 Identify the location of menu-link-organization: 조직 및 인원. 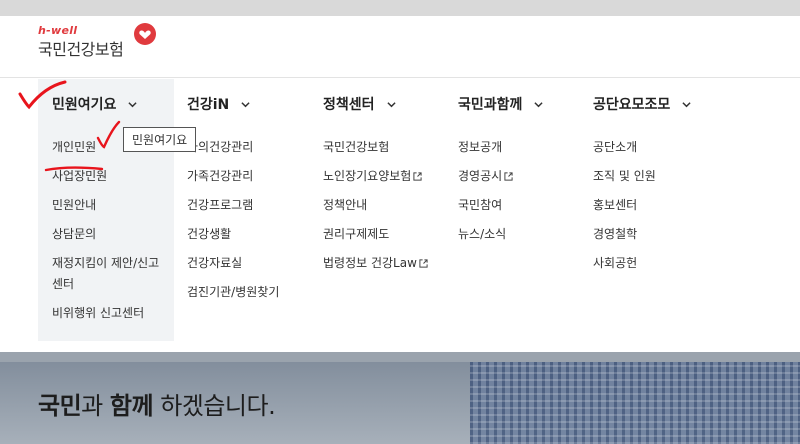
(624, 176).